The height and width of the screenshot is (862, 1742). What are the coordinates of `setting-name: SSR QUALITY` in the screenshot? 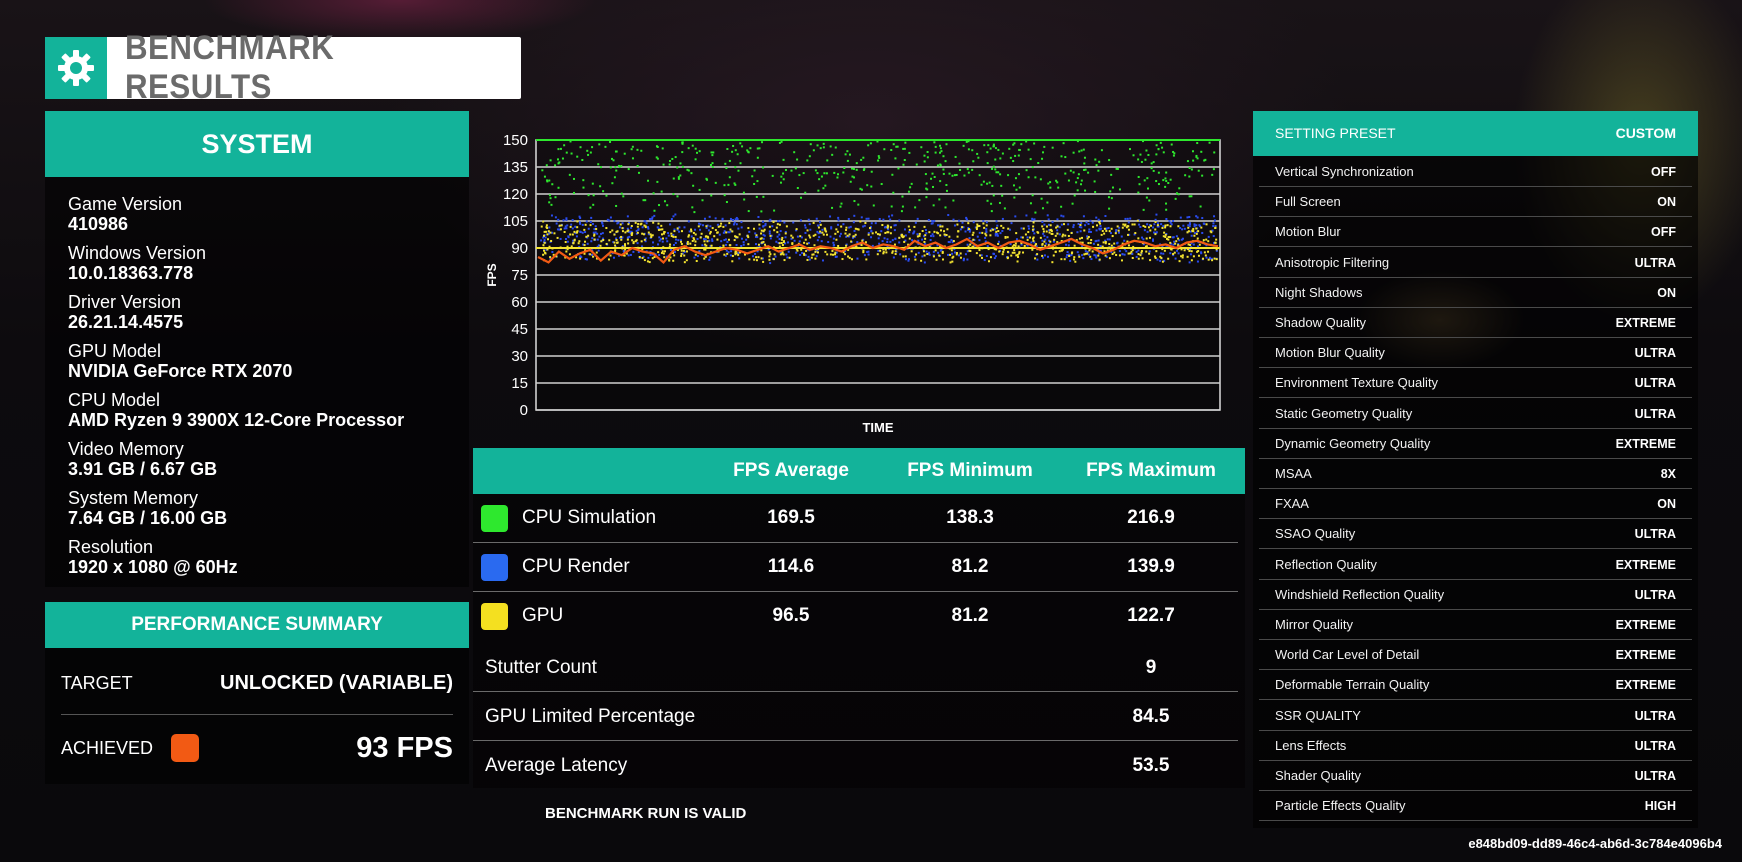 It's located at (1318, 715).